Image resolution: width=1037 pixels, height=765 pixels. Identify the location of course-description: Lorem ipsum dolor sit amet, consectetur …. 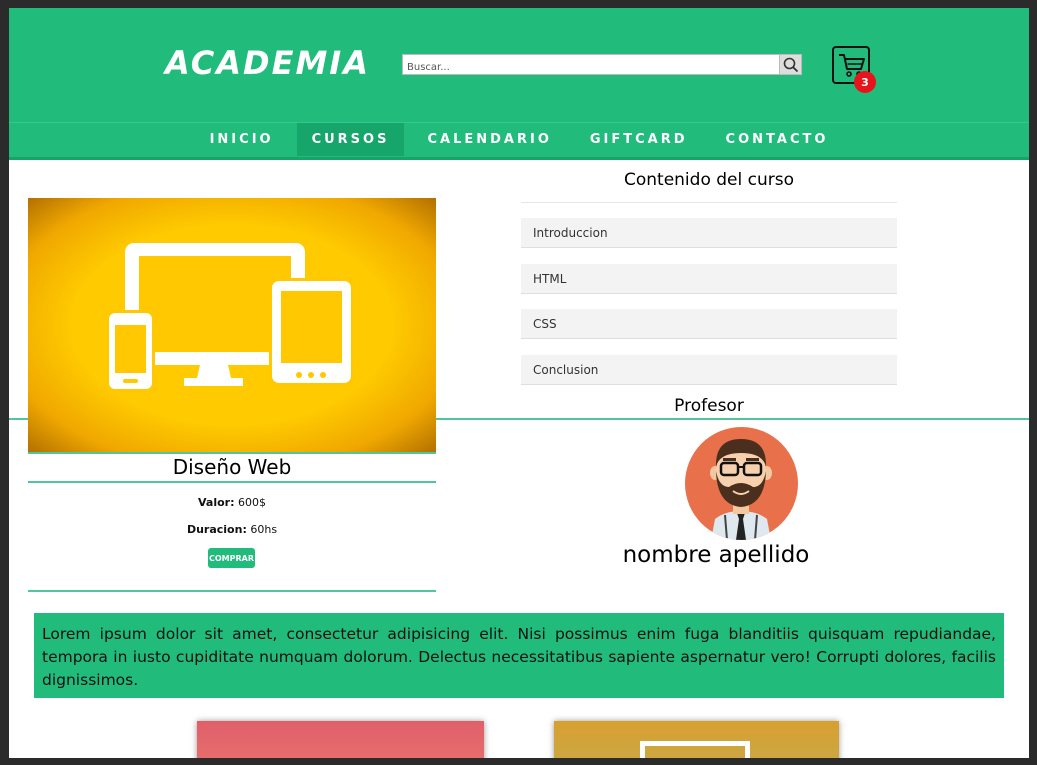
(519, 655).